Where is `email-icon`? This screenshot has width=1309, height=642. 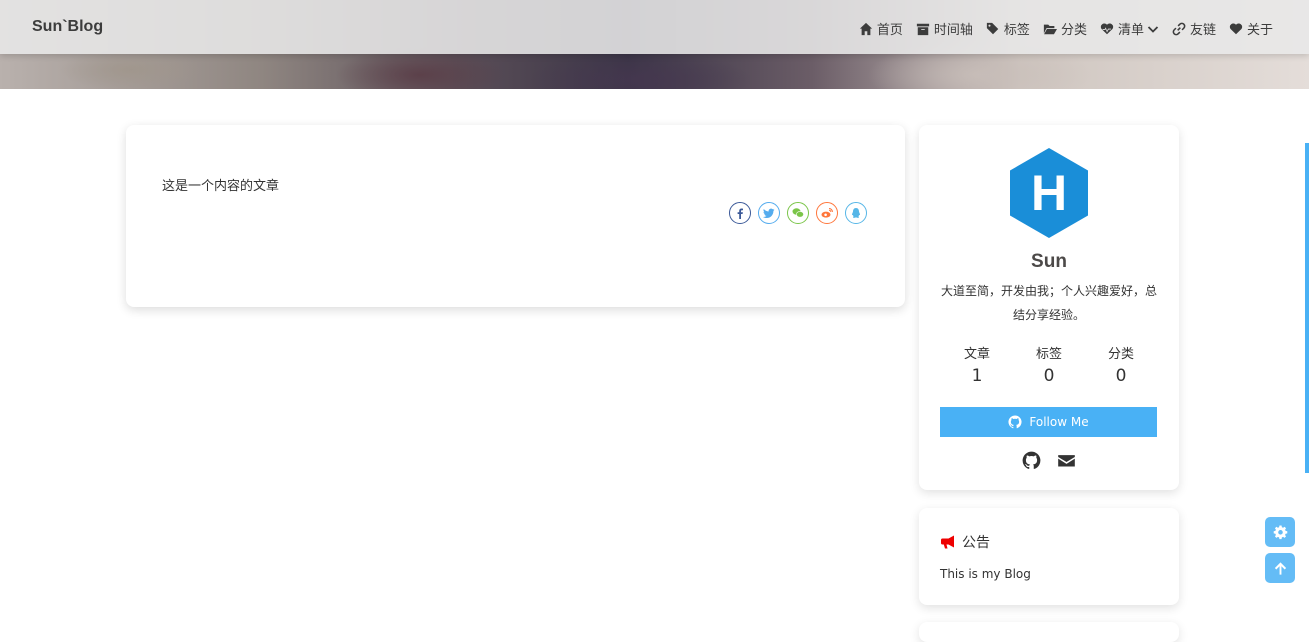 email-icon is located at coordinates (1066, 460).